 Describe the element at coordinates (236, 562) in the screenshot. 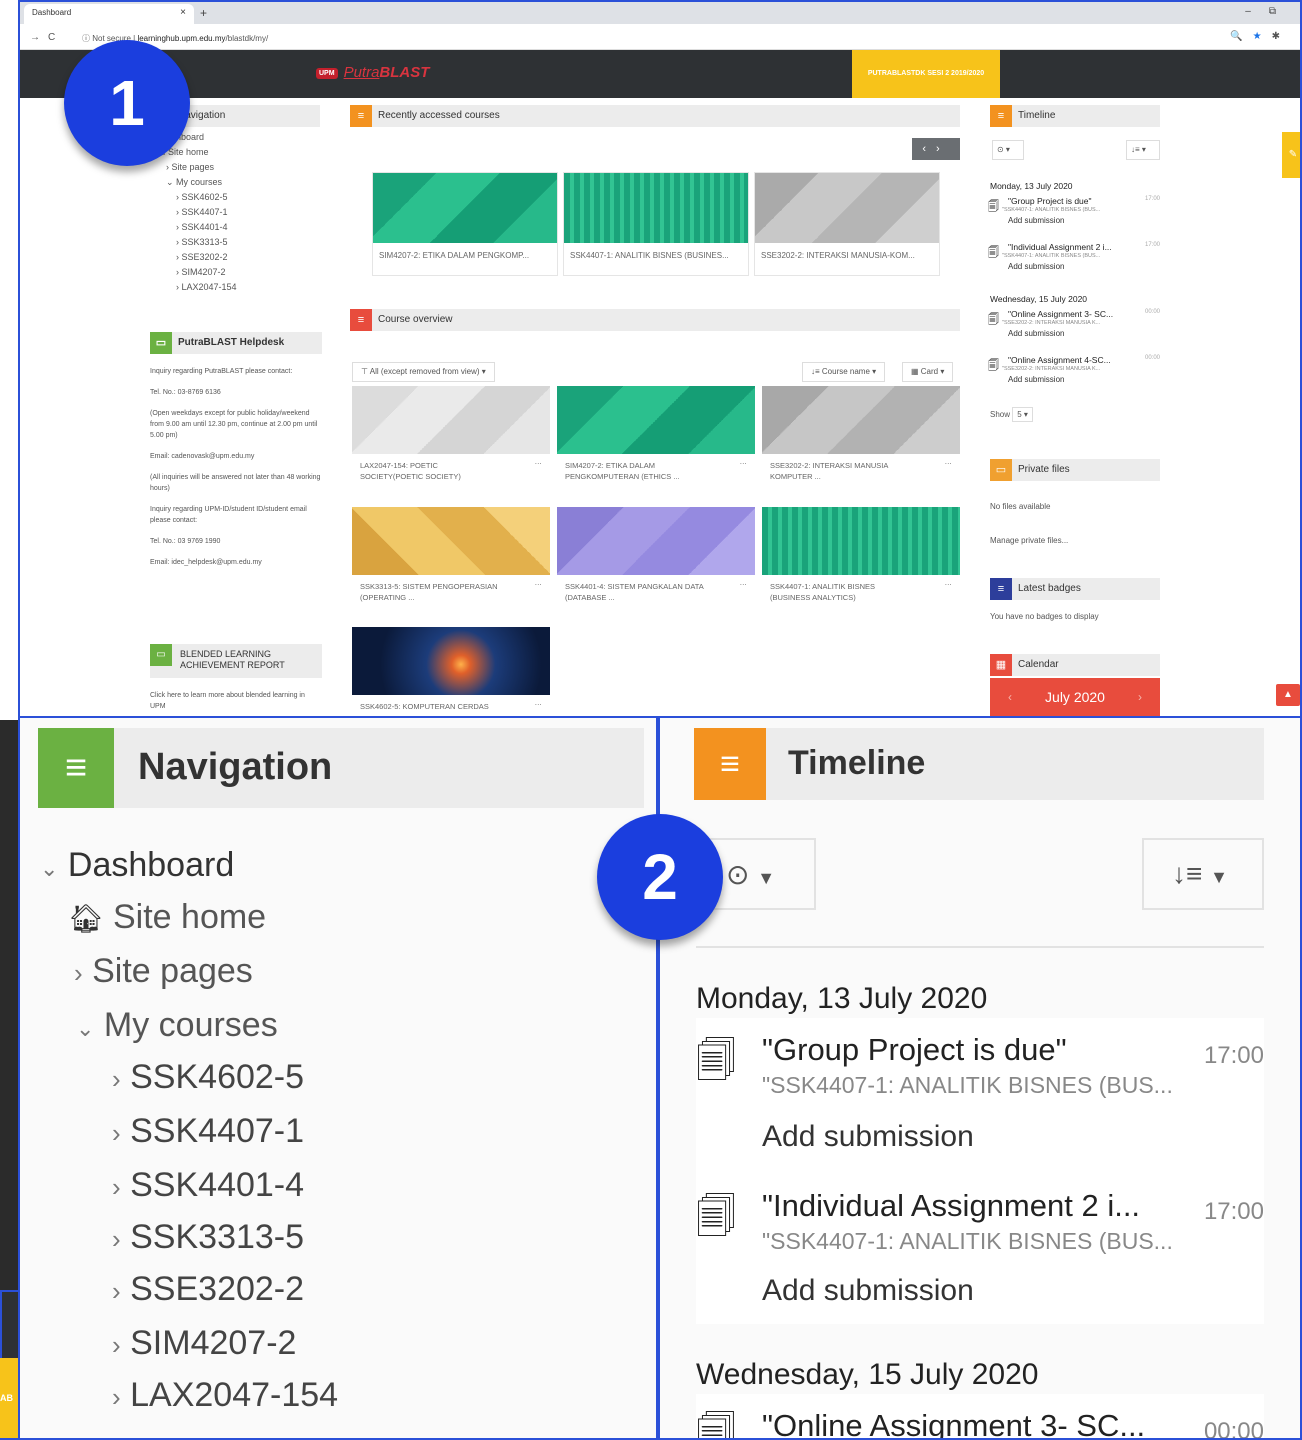

I see `idec-email-link: Email: idec_helpdesk@upm.edu.my` at that location.